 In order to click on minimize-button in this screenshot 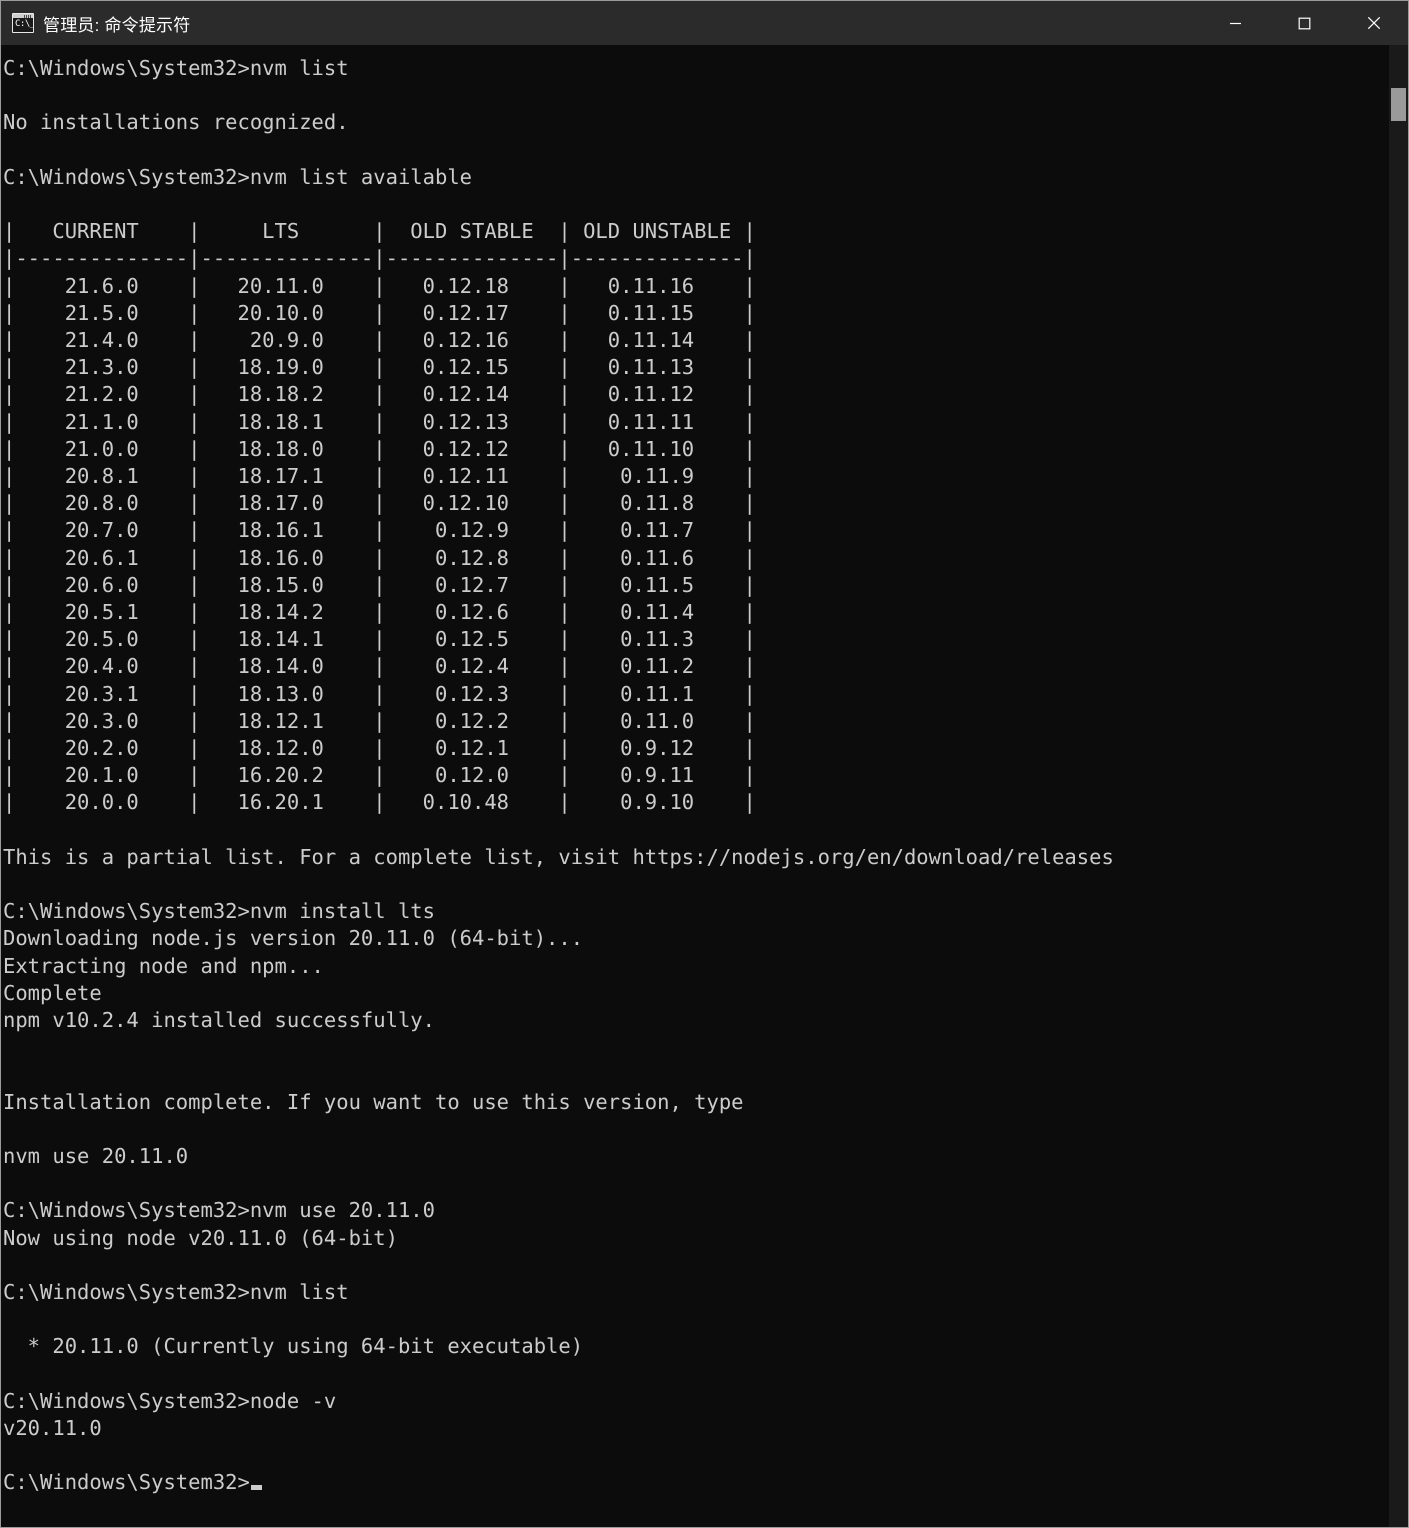, I will do `click(1235, 23)`.